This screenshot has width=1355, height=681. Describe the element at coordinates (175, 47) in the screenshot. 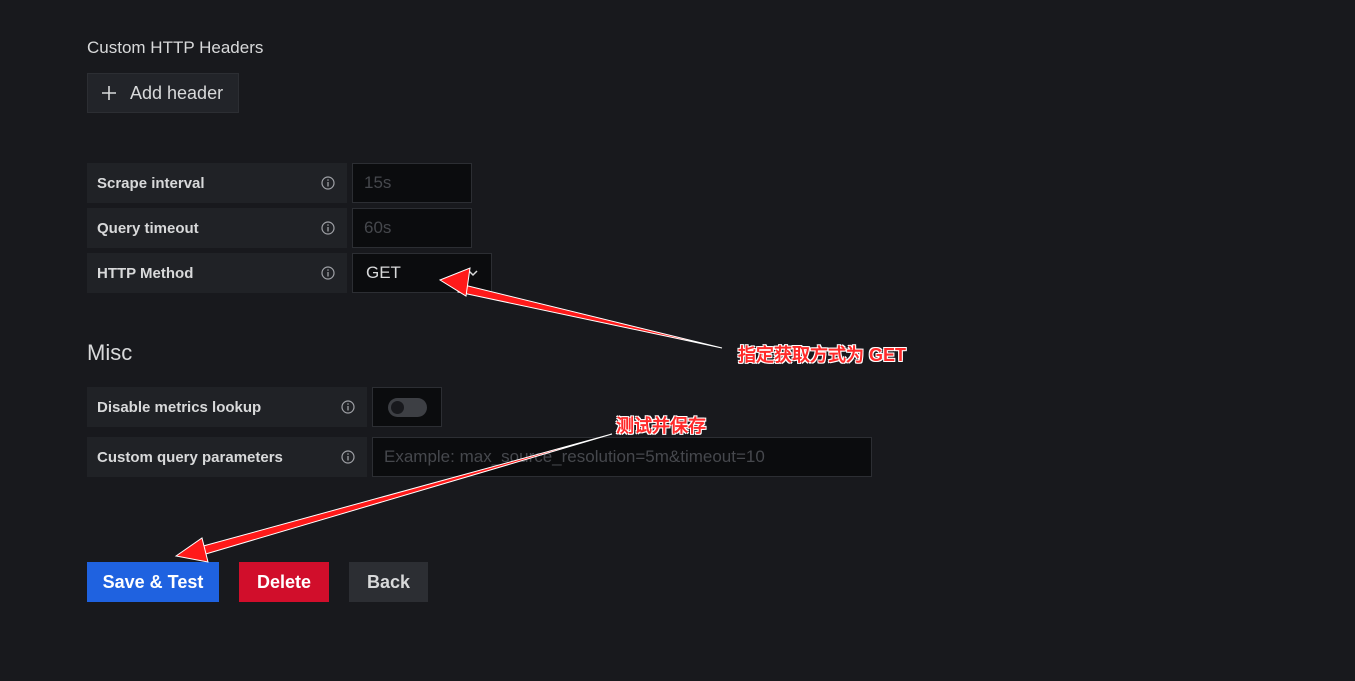

I see `custom-http-headers-title: Custom HTTP Headers` at that location.